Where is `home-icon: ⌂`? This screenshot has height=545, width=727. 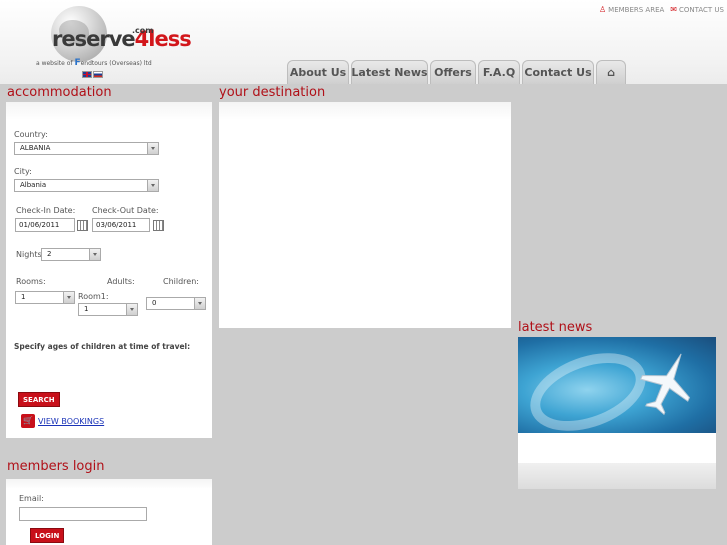
home-icon: ⌂ is located at coordinates (611, 72).